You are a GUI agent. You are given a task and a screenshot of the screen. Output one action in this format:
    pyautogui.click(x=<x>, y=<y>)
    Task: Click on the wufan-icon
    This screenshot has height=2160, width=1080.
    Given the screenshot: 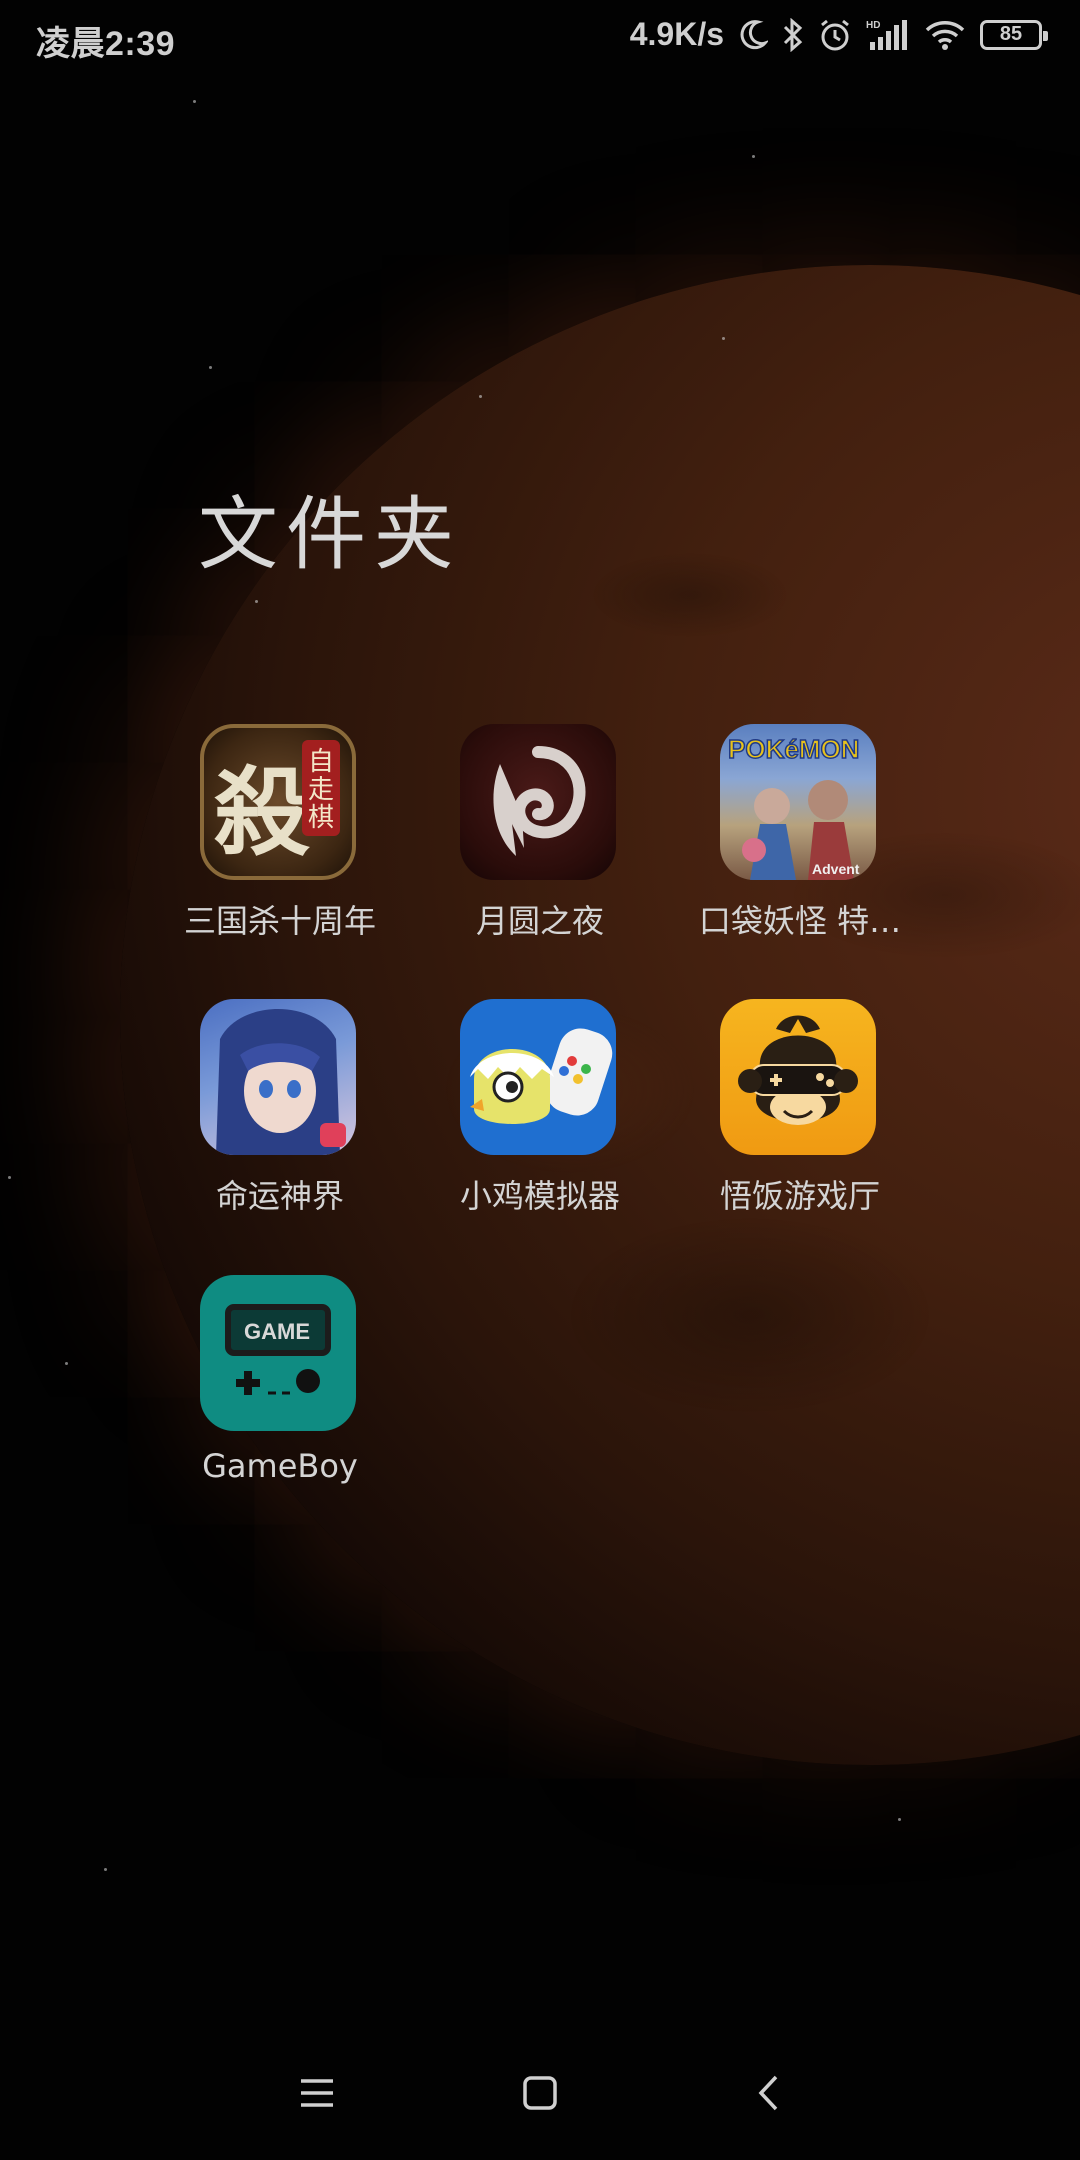 What is the action you would take?
    pyautogui.click(x=798, y=1077)
    